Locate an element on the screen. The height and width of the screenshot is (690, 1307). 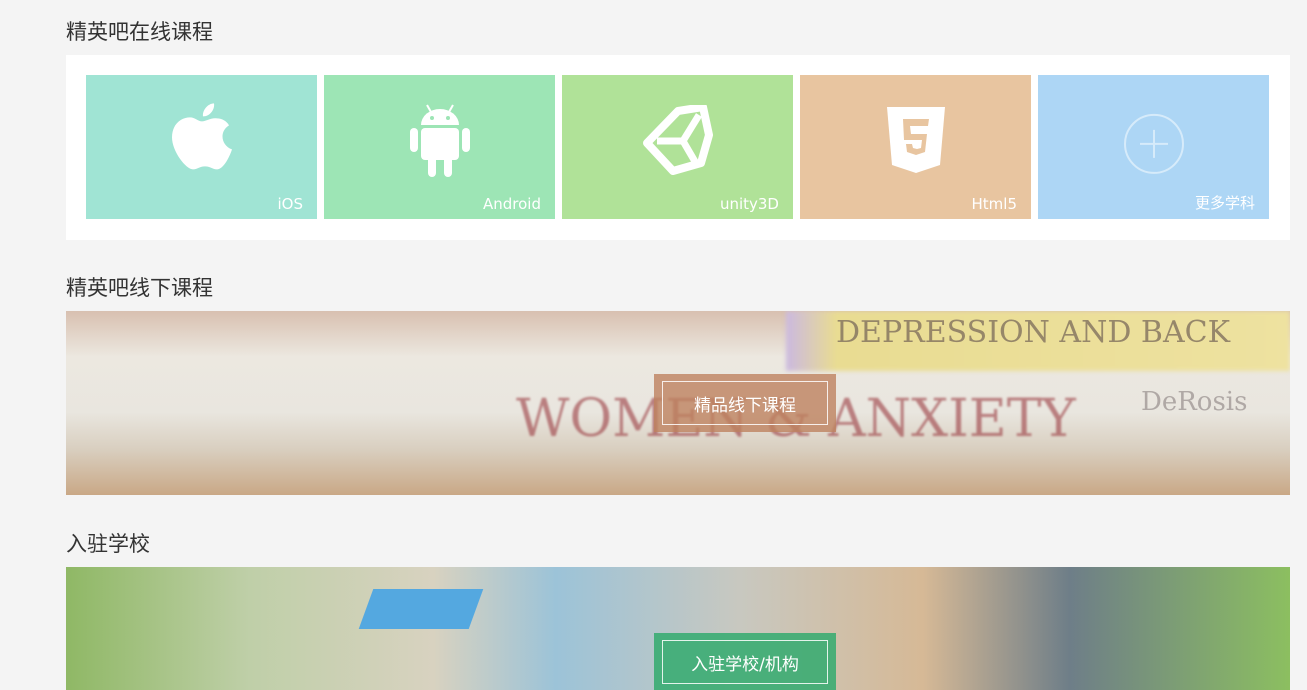
course-tile-android: Android is located at coordinates (439, 147).